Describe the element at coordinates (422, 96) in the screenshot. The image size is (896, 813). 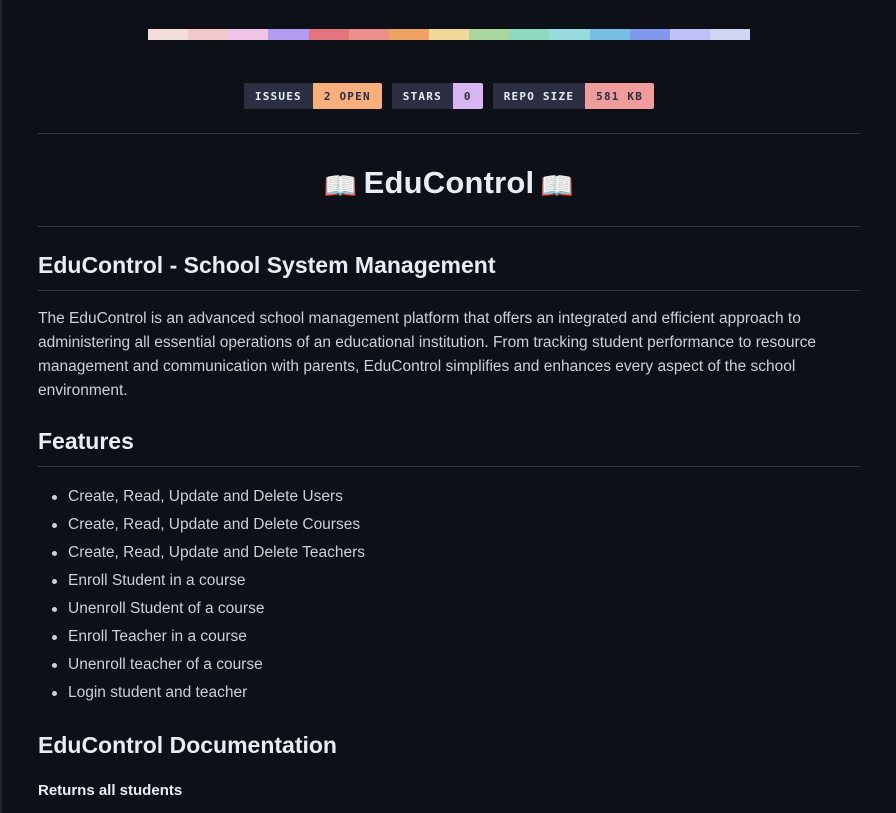
I see `badge-label: STARS` at that location.